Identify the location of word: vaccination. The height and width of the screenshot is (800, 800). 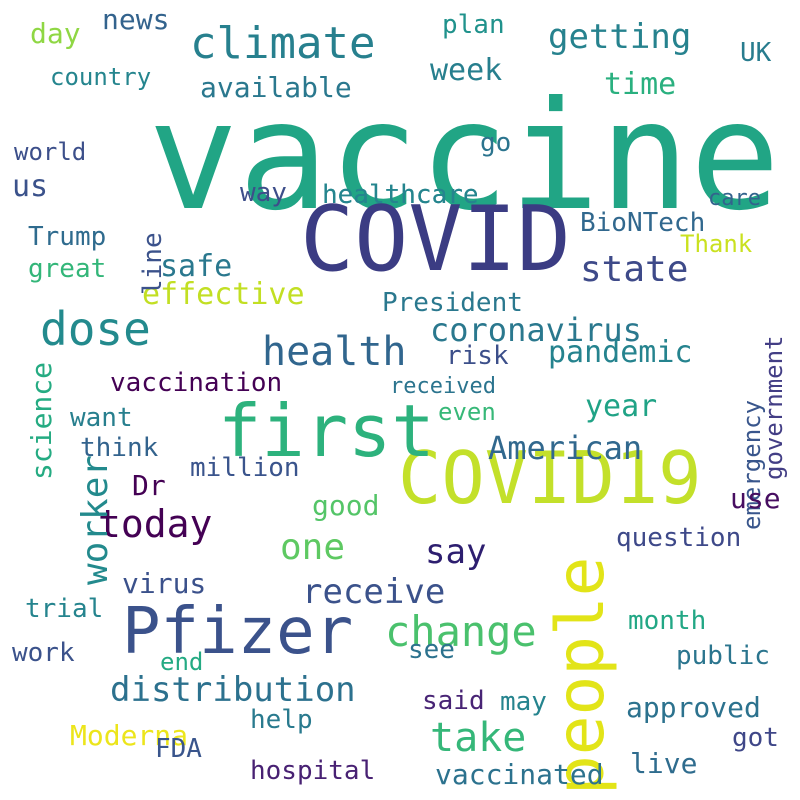
(196, 383).